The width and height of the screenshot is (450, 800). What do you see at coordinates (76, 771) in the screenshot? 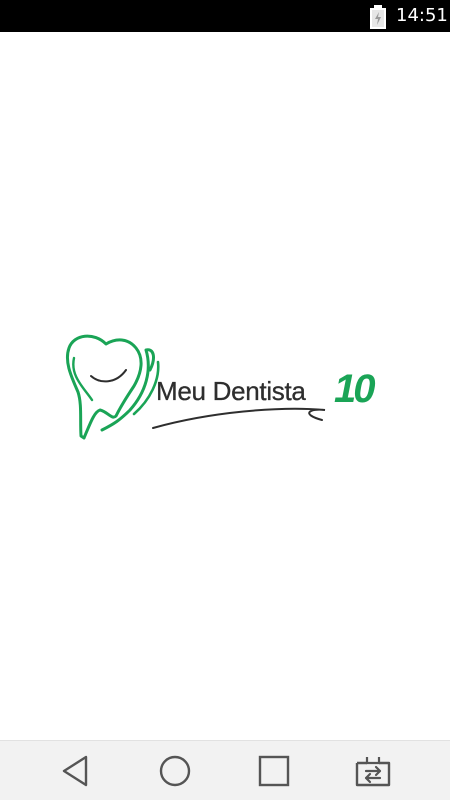
I see `back-triangle-icon` at bounding box center [76, 771].